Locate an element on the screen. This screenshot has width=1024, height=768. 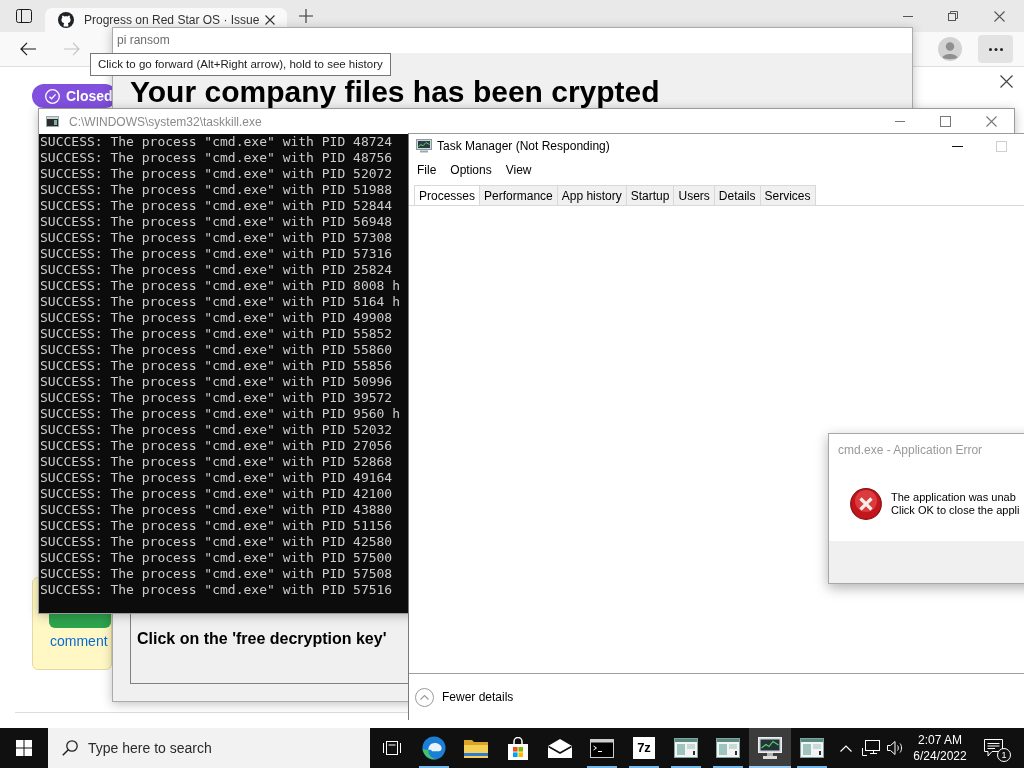
shopping-bag-icon is located at coordinates (518, 748).